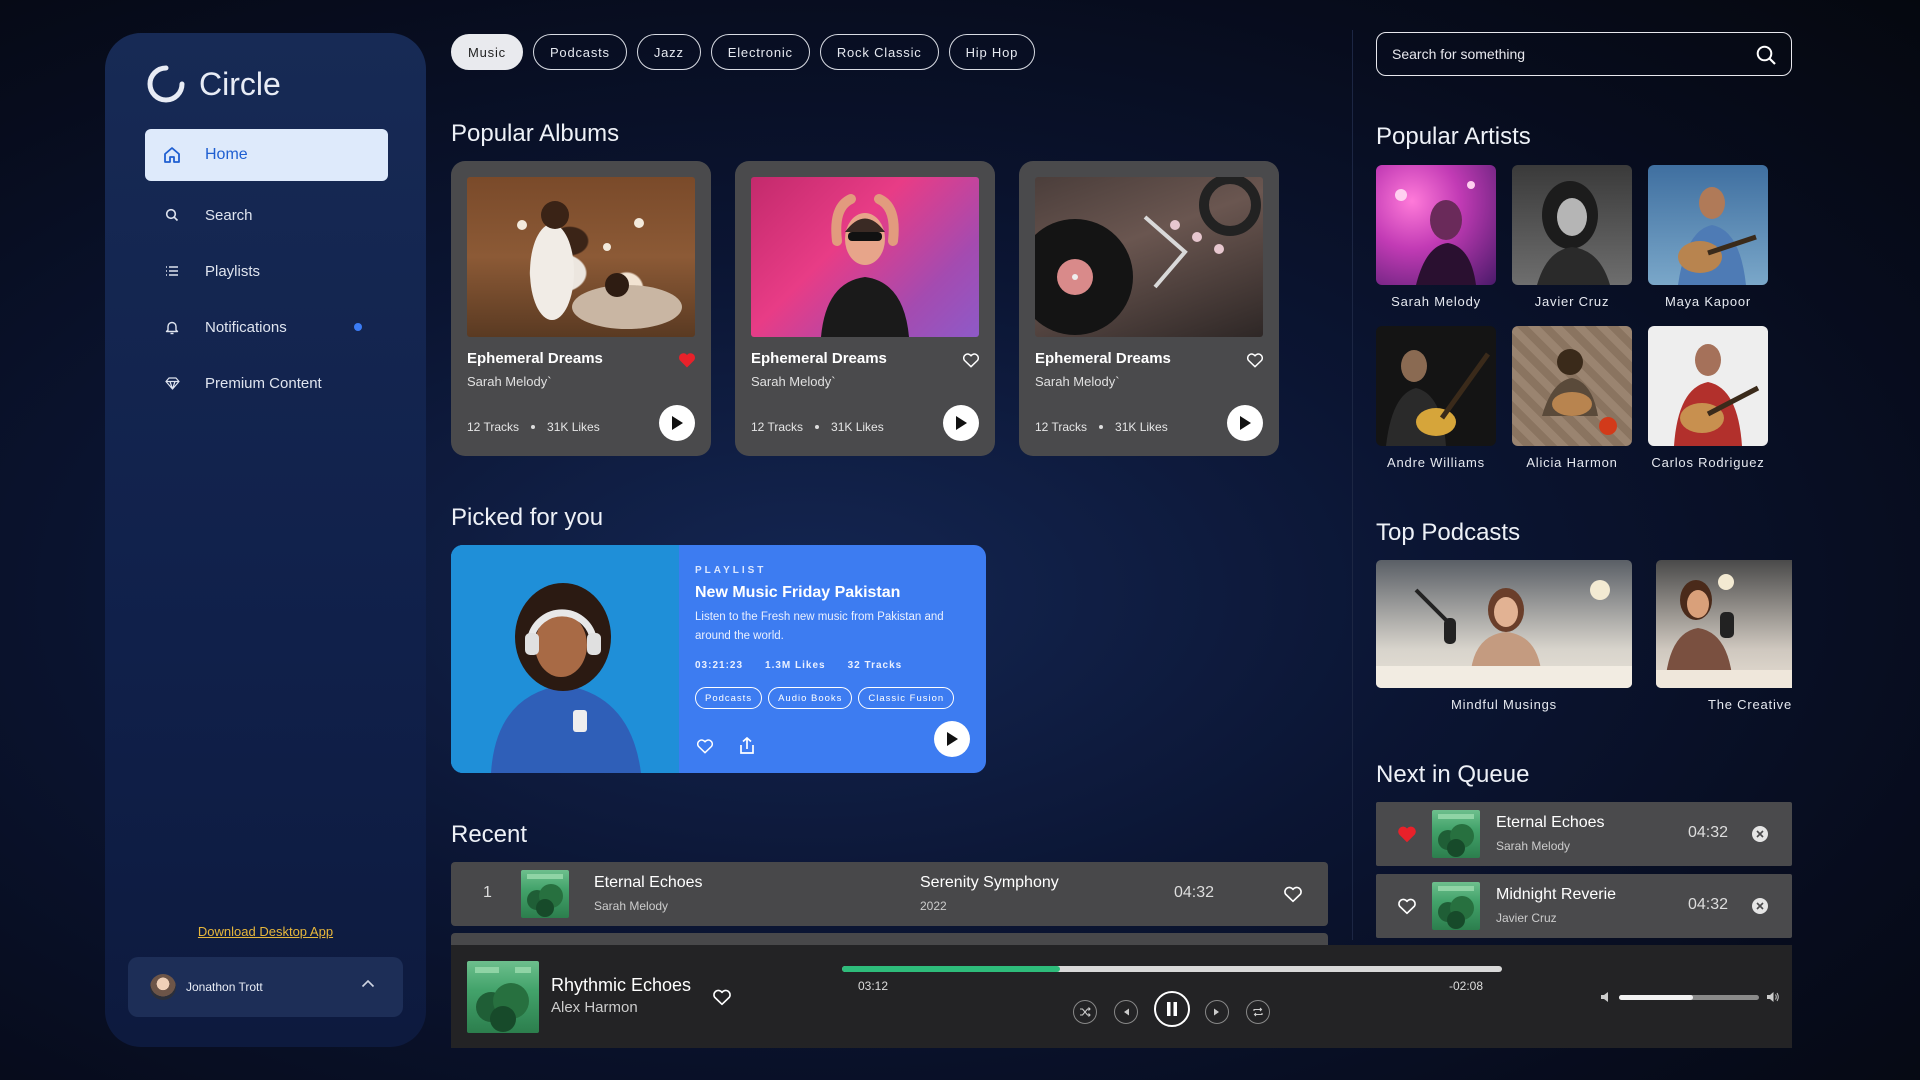  What do you see at coordinates (487, 892) in the screenshot?
I see `track-number: 1` at bounding box center [487, 892].